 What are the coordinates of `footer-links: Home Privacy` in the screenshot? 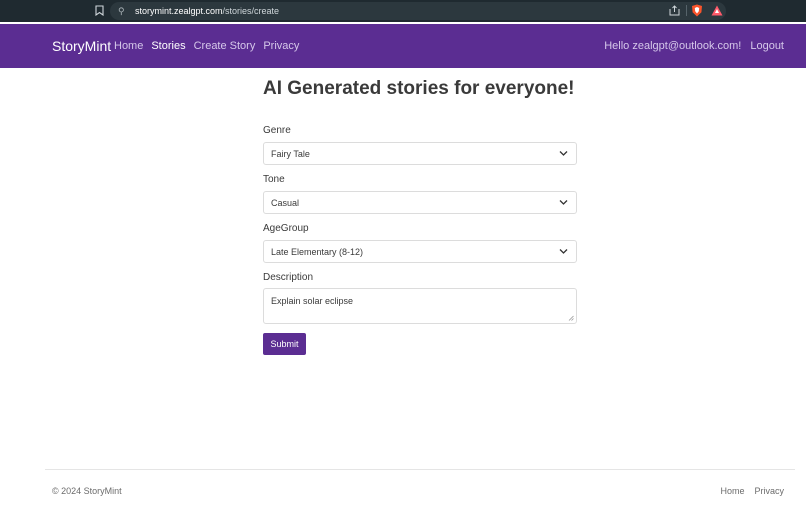 It's located at (747, 491).